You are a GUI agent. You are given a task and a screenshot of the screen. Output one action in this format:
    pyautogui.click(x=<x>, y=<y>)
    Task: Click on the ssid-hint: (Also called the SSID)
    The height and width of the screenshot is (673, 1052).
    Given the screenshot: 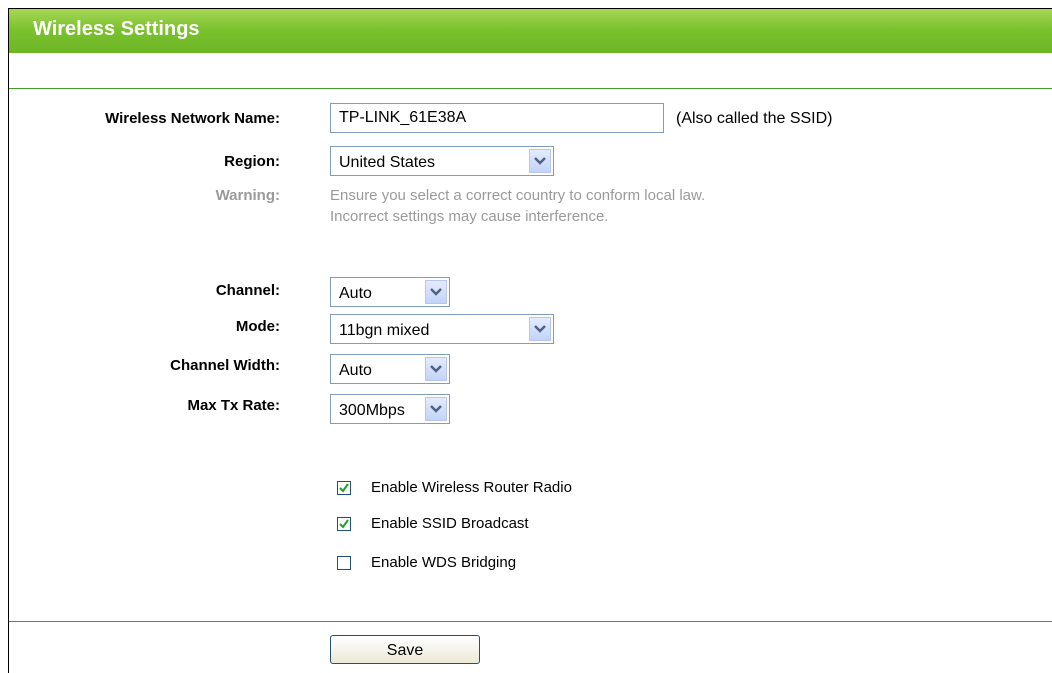 What is the action you would take?
    pyautogui.click(x=754, y=118)
    